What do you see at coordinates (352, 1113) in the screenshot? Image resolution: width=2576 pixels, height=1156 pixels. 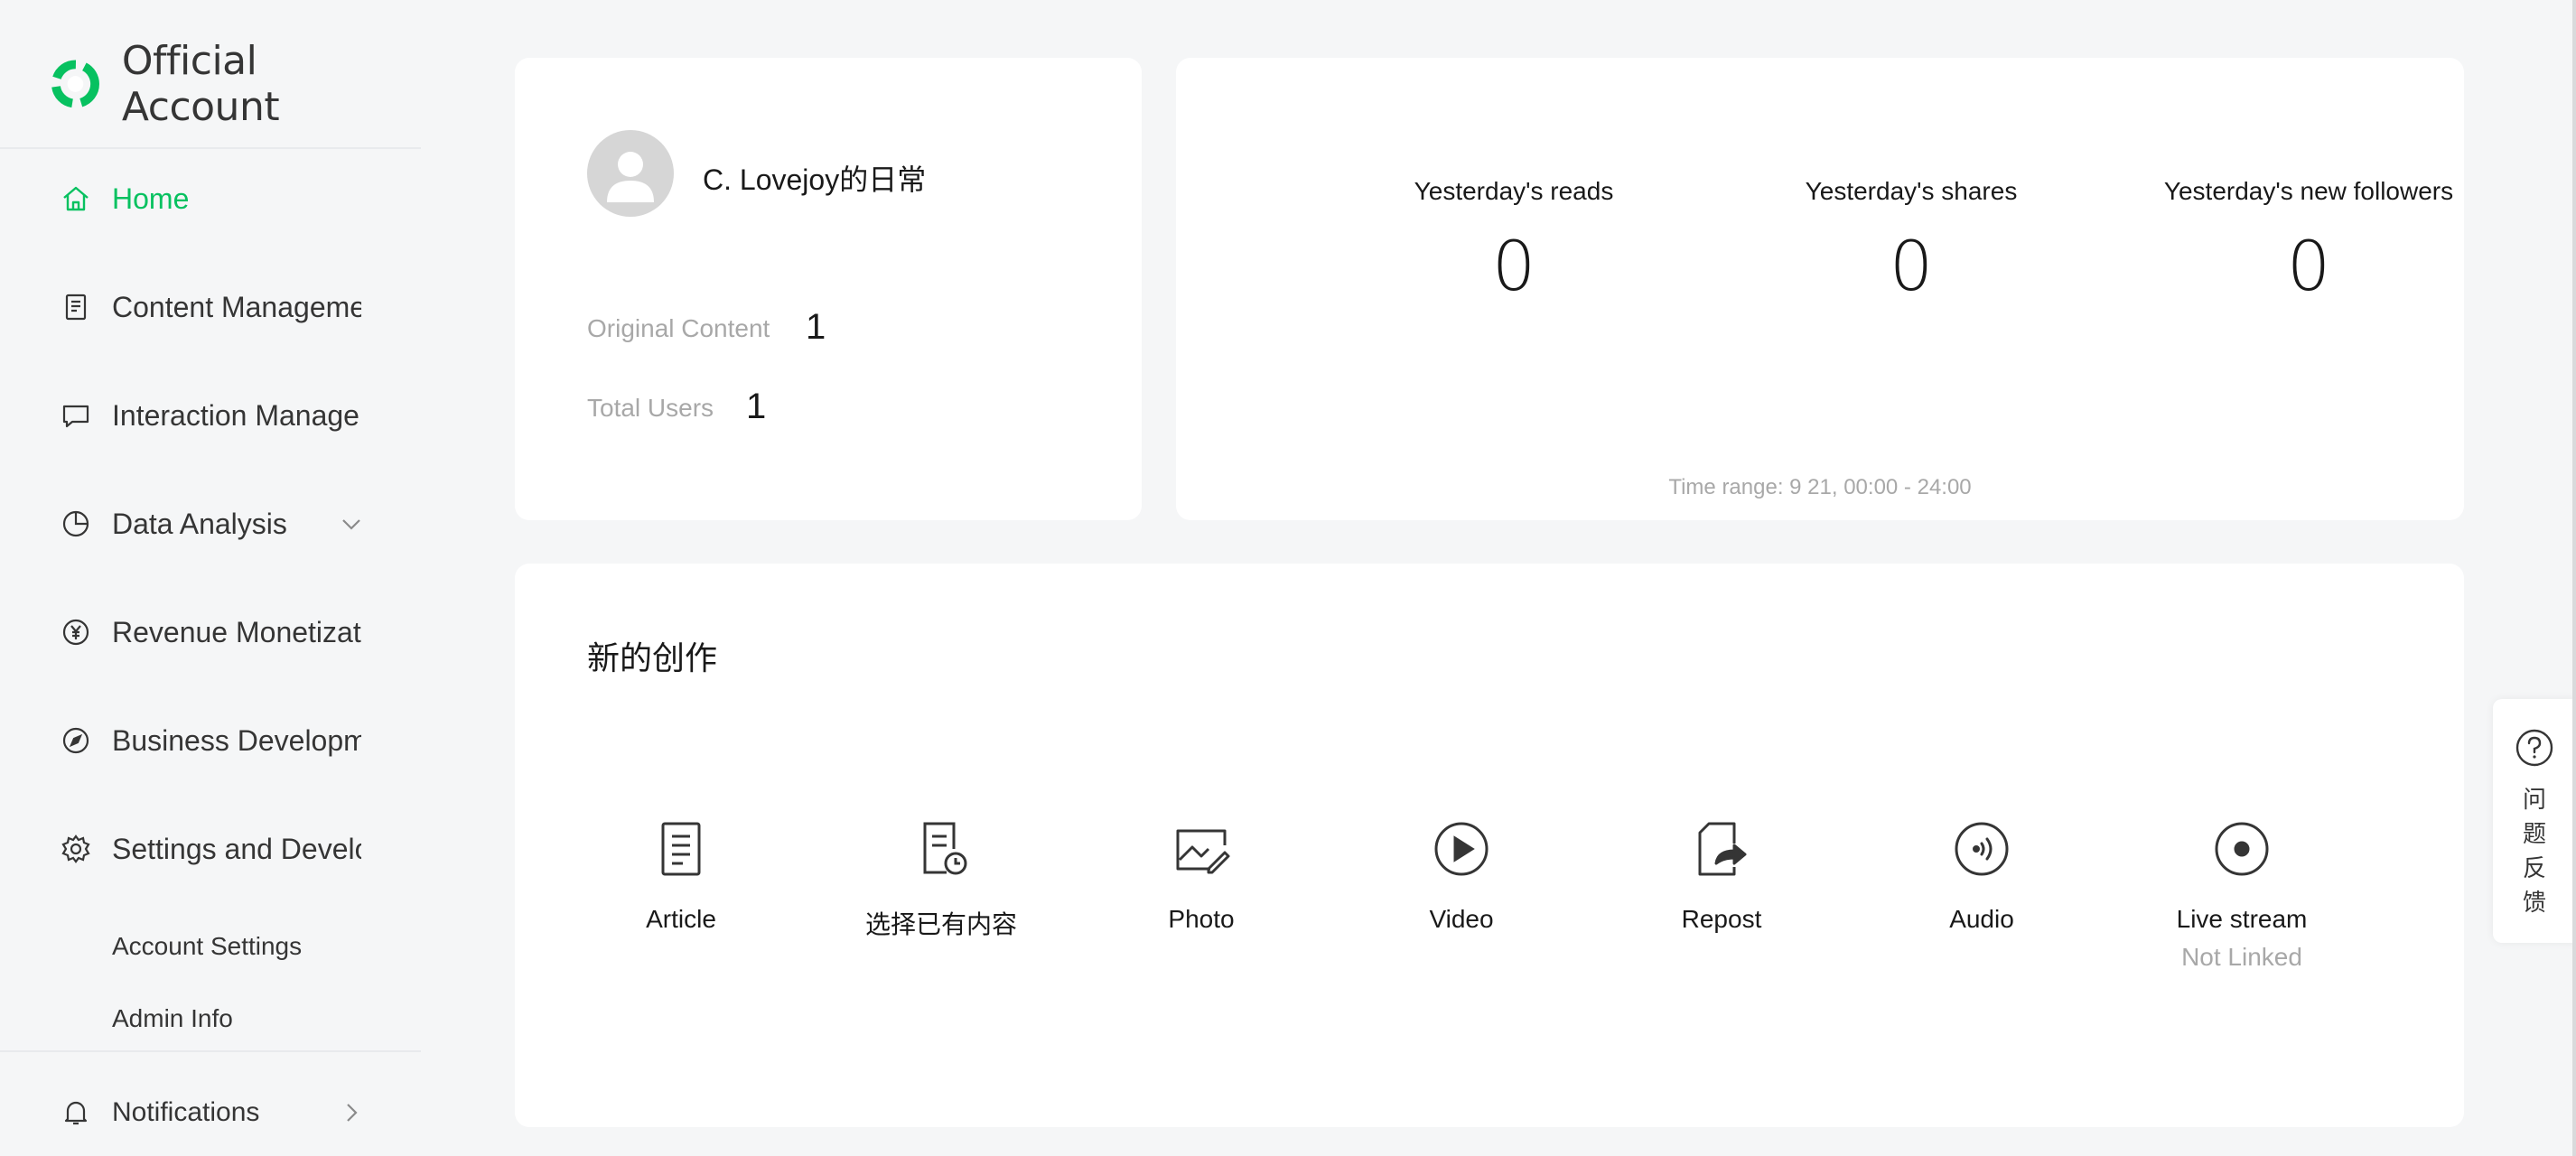 I see `chevron-right-icon` at bounding box center [352, 1113].